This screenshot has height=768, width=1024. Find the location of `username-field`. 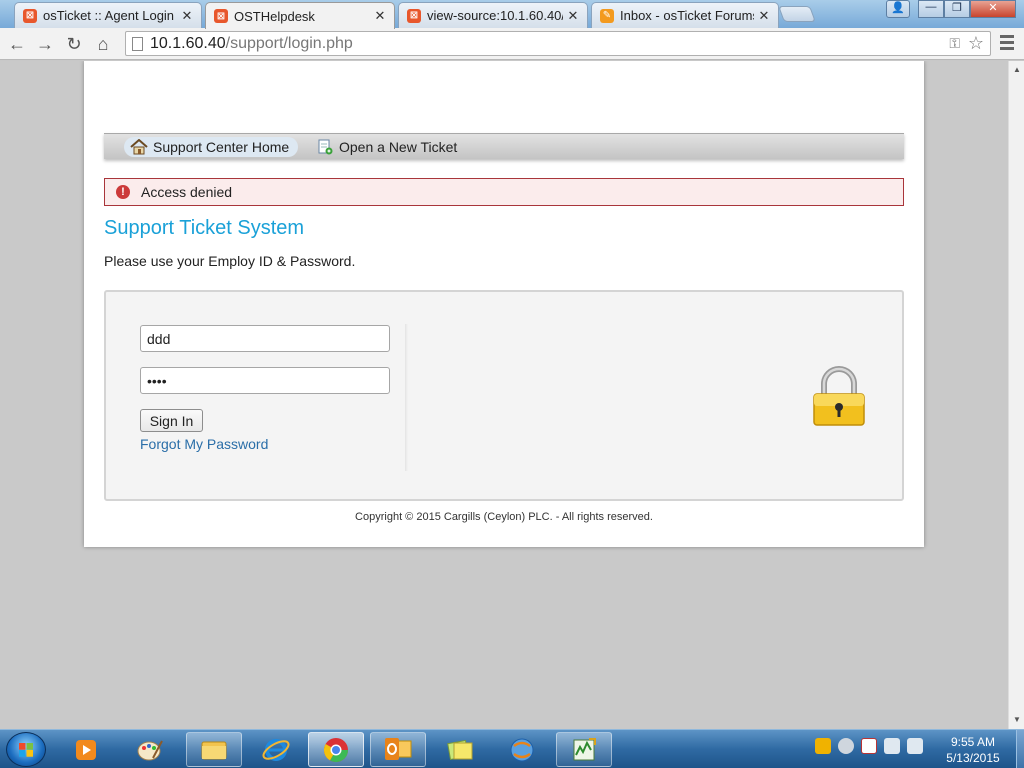

username-field is located at coordinates (265, 338).